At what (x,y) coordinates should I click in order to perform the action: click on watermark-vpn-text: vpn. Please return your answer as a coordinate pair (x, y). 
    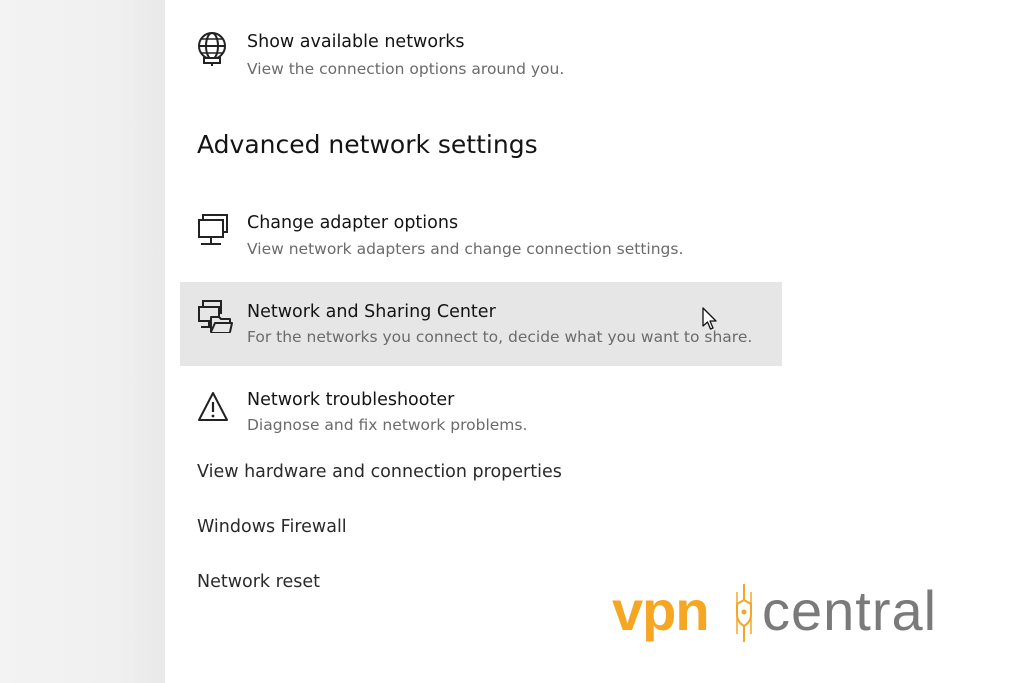
    Looking at the image, I should click on (661, 610).